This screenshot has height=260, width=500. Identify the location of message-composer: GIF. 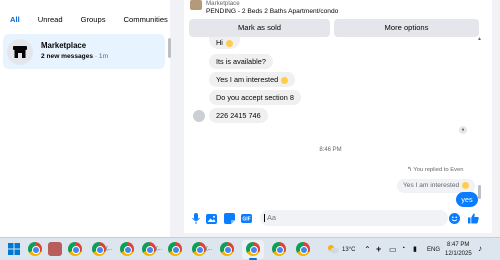
(338, 219).